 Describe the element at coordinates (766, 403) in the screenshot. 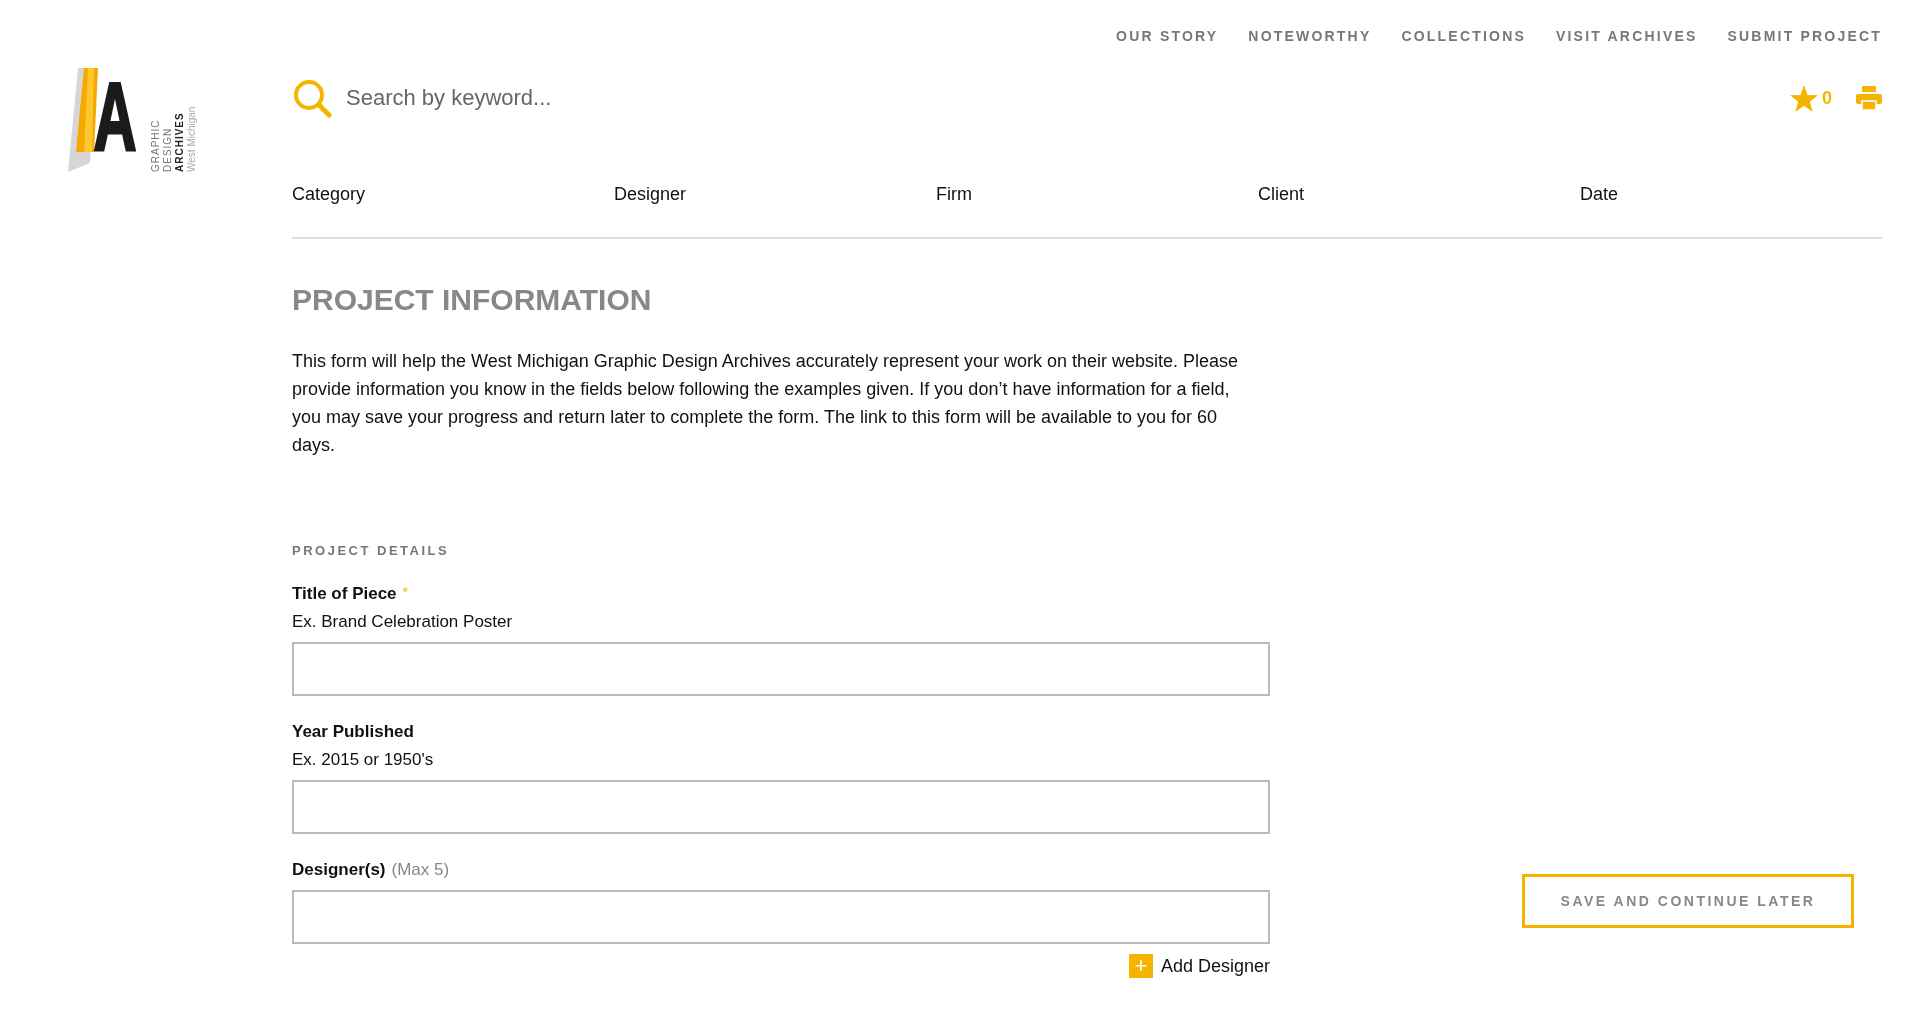

I see `intro-paragraph: This form will help the West Michigan Graphic Design Archives accurately represent your work on their website. Please provide information you know in the fields below following the examples given. If you don’t have information for a field, you may save your progress and return later to complete the form. The link to this form will be available to you for 60 days.` at that location.